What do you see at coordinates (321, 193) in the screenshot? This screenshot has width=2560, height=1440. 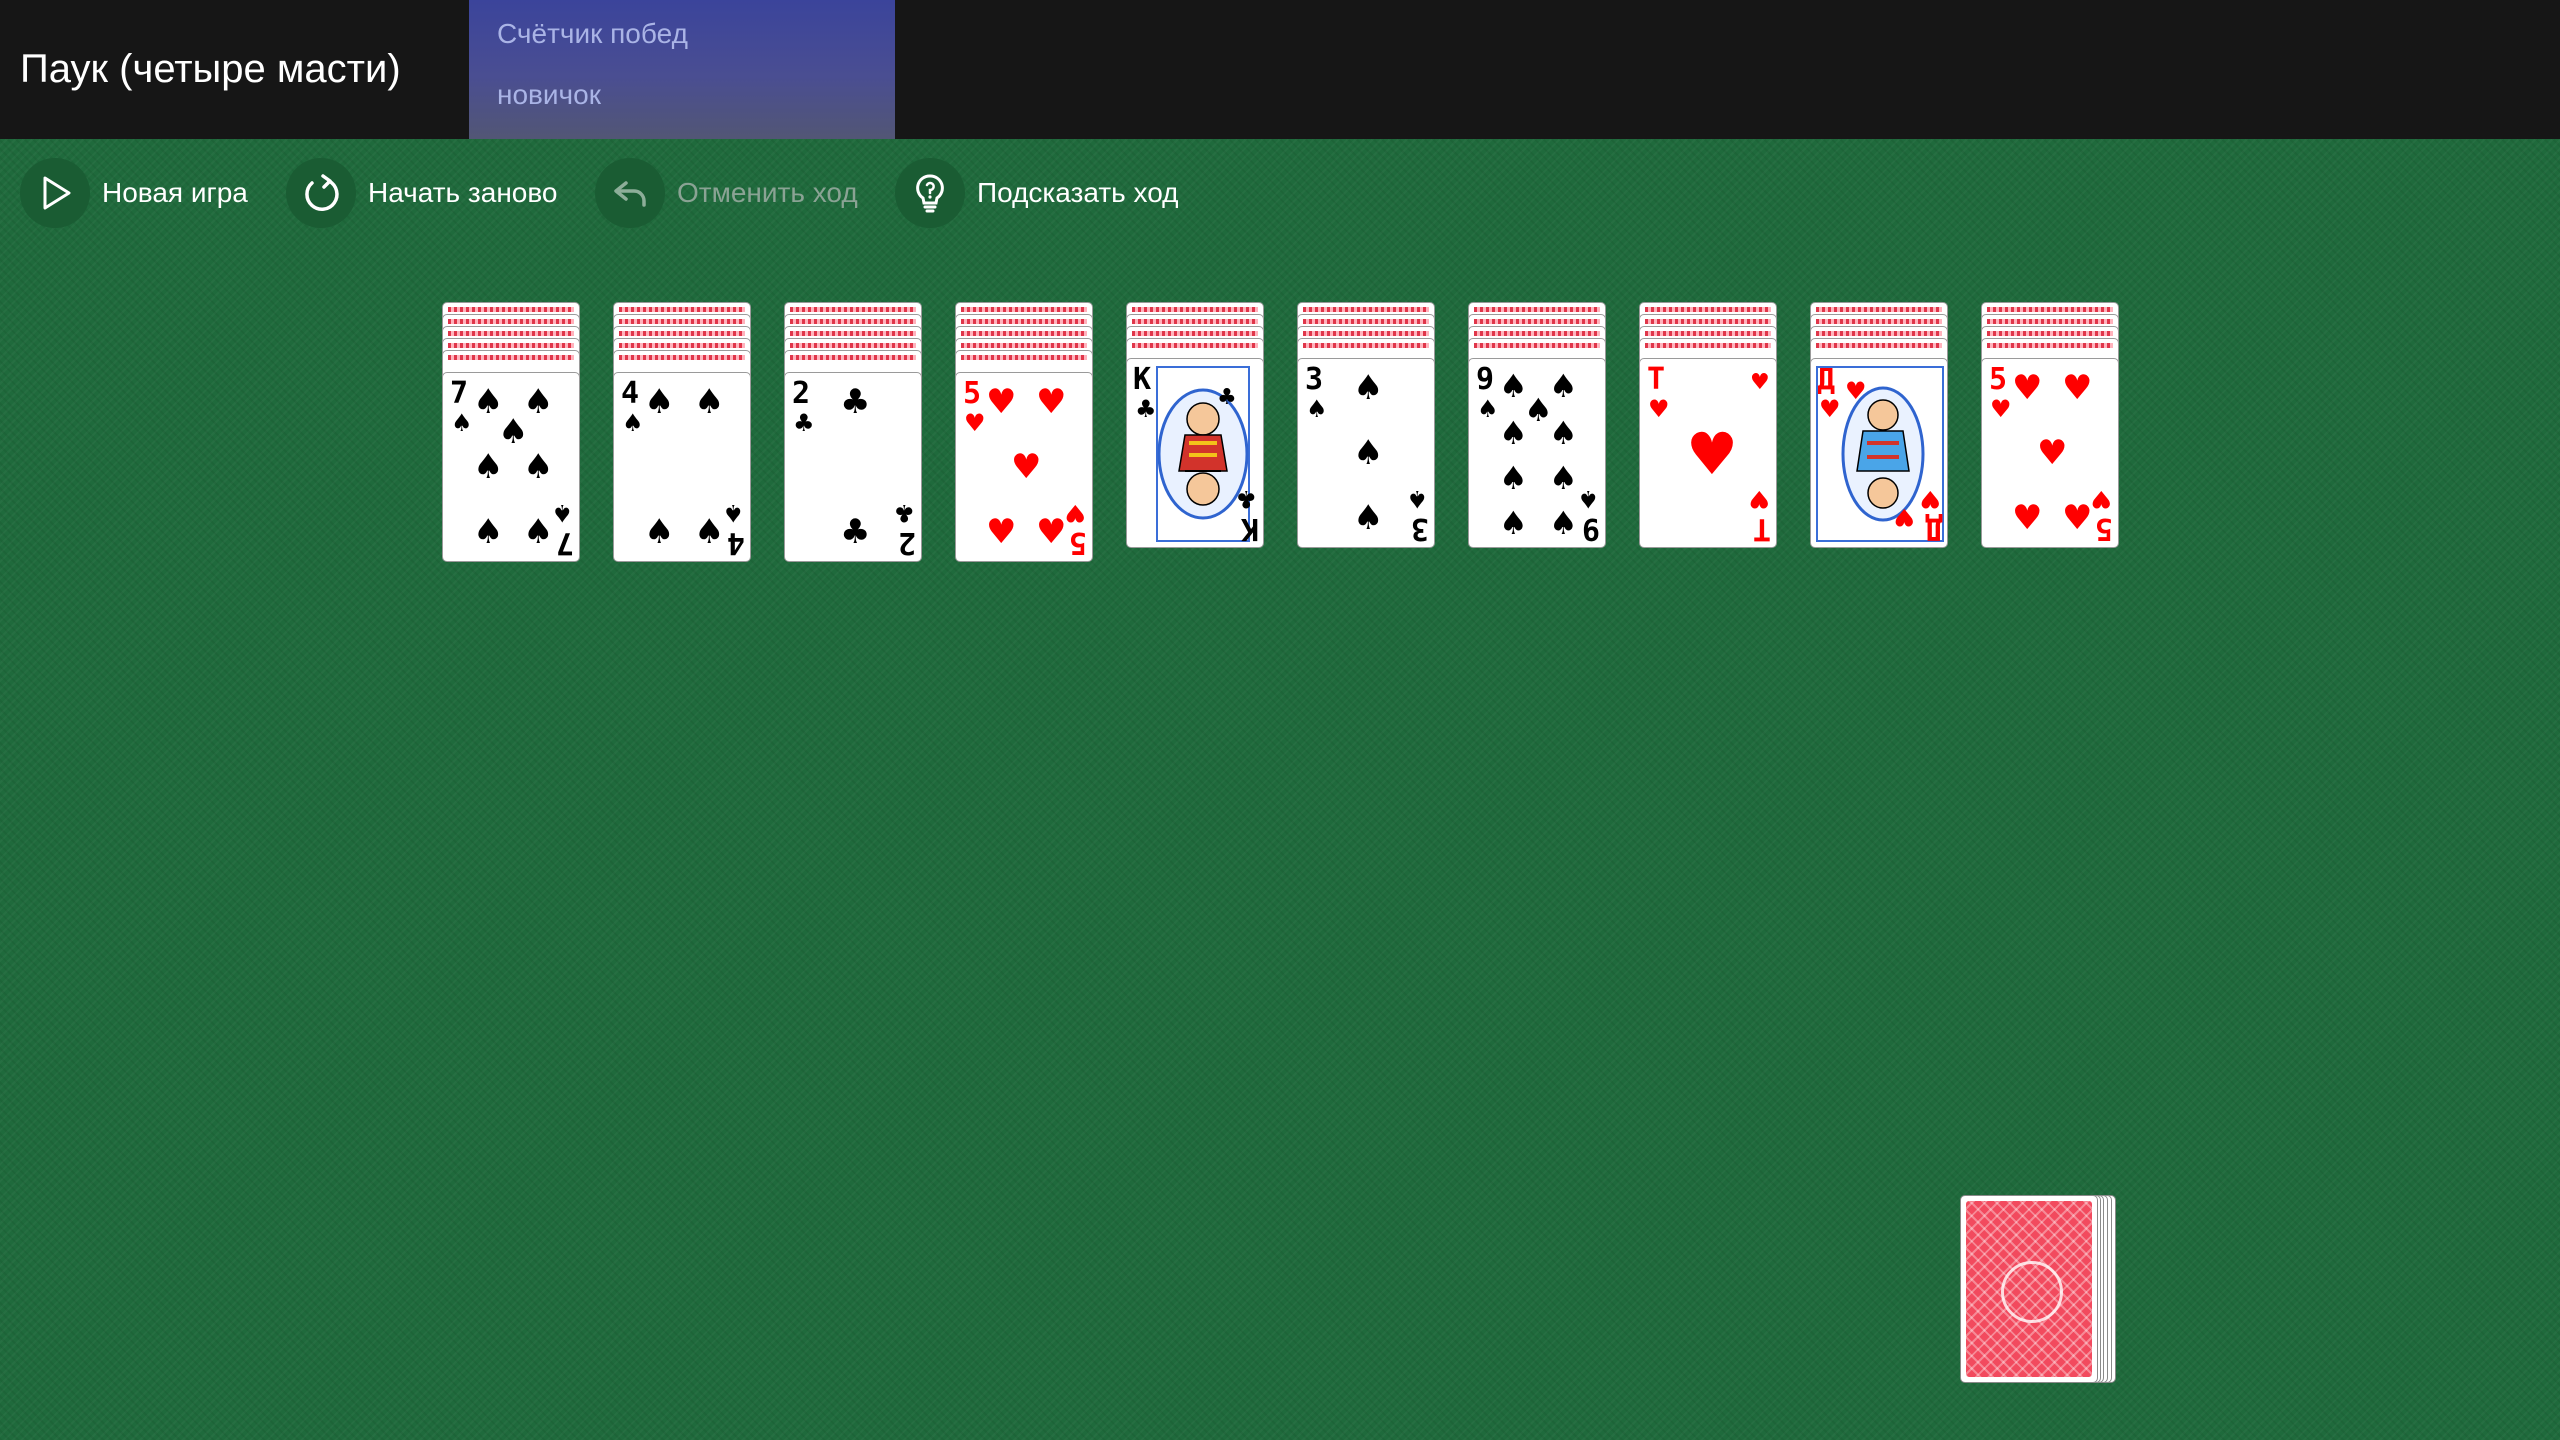 I see `restart-icon` at bounding box center [321, 193].